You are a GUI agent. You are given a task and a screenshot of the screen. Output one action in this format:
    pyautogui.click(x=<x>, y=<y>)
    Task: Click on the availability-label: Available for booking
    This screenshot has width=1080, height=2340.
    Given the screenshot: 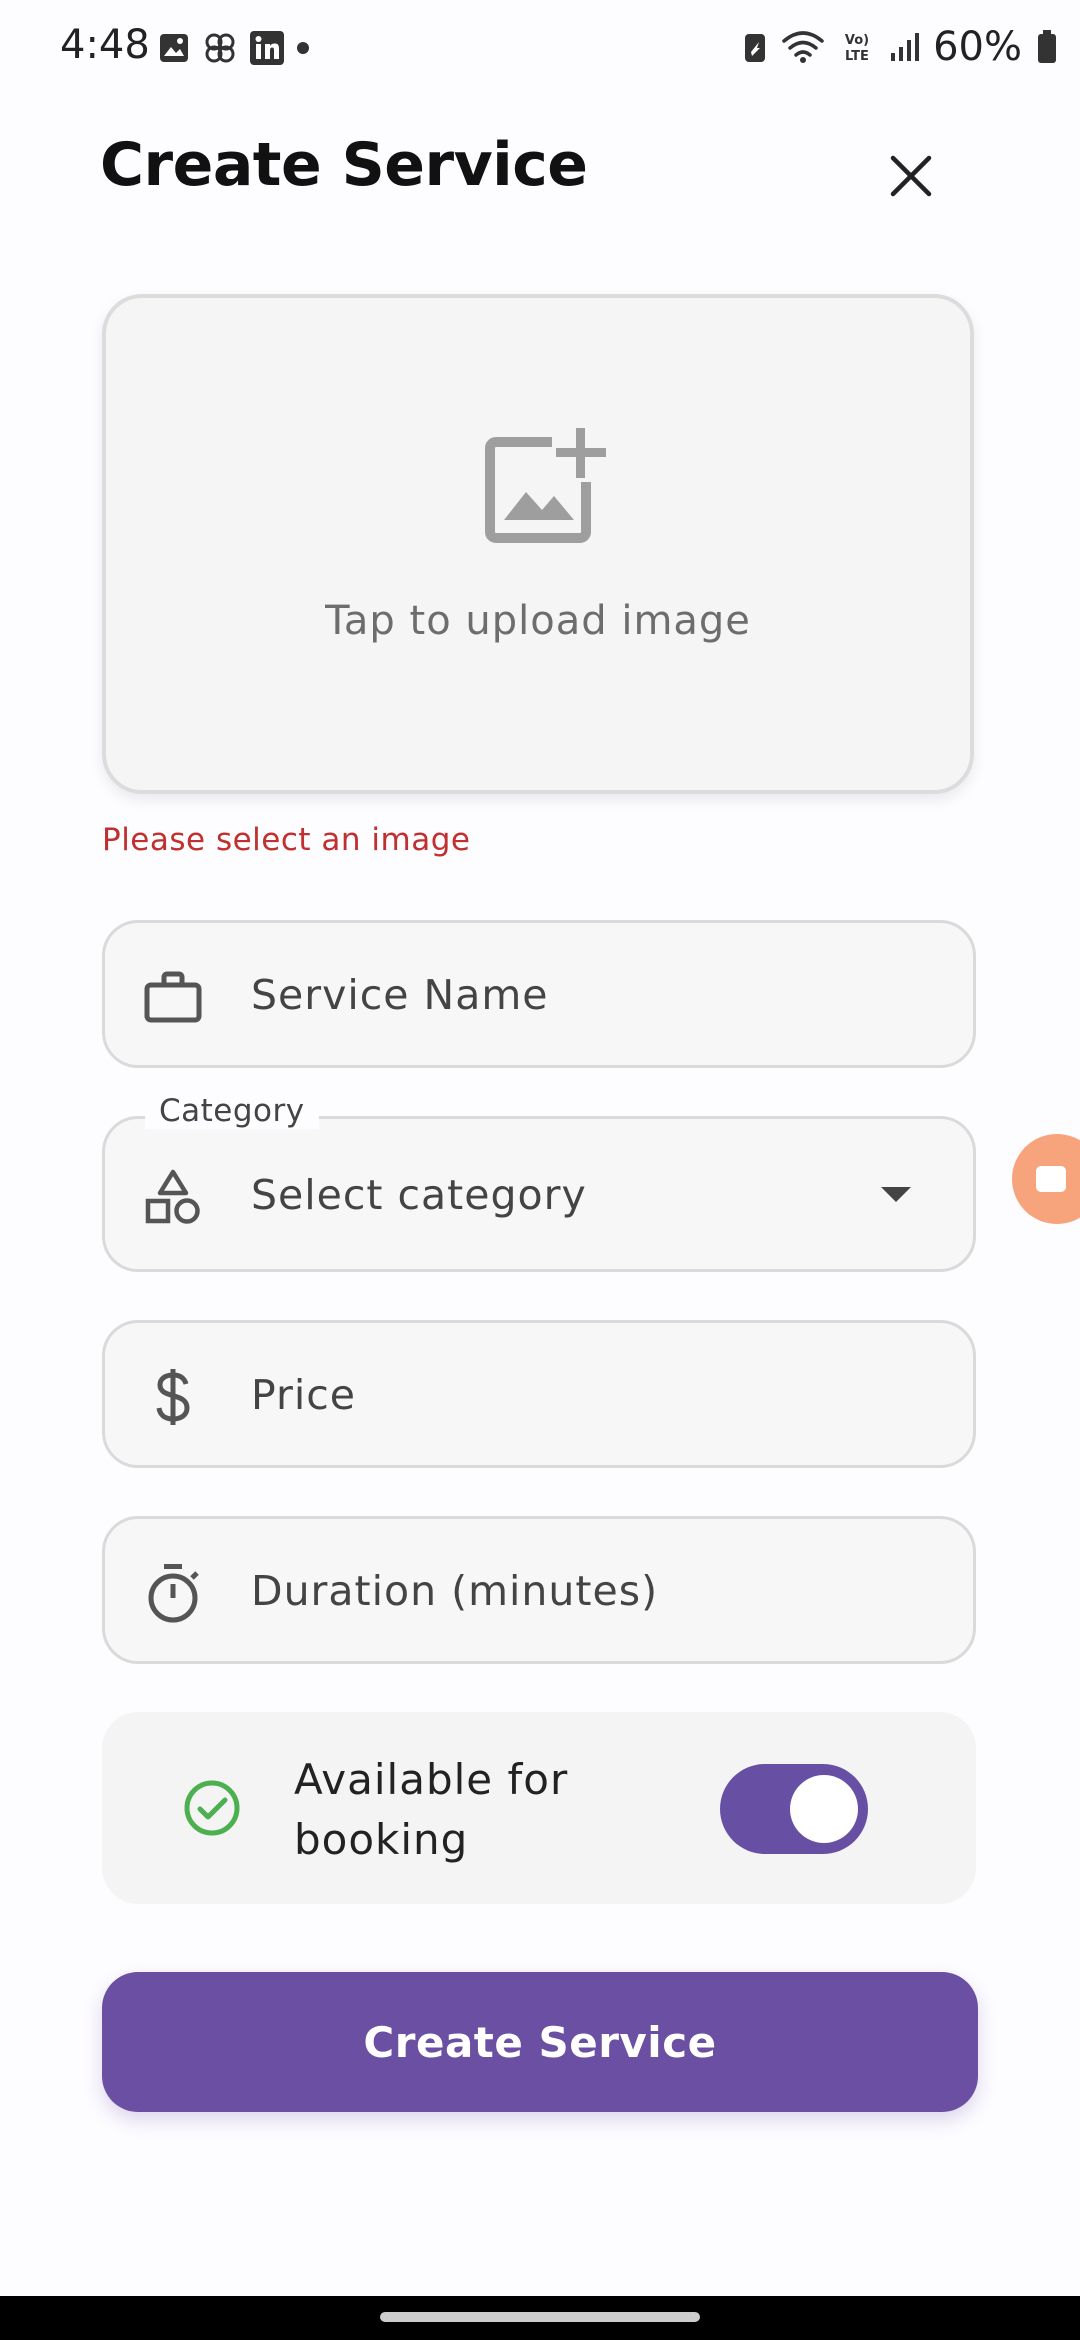 What is the action you would take?
    pyautogui.click(x=431, y=1809)
    